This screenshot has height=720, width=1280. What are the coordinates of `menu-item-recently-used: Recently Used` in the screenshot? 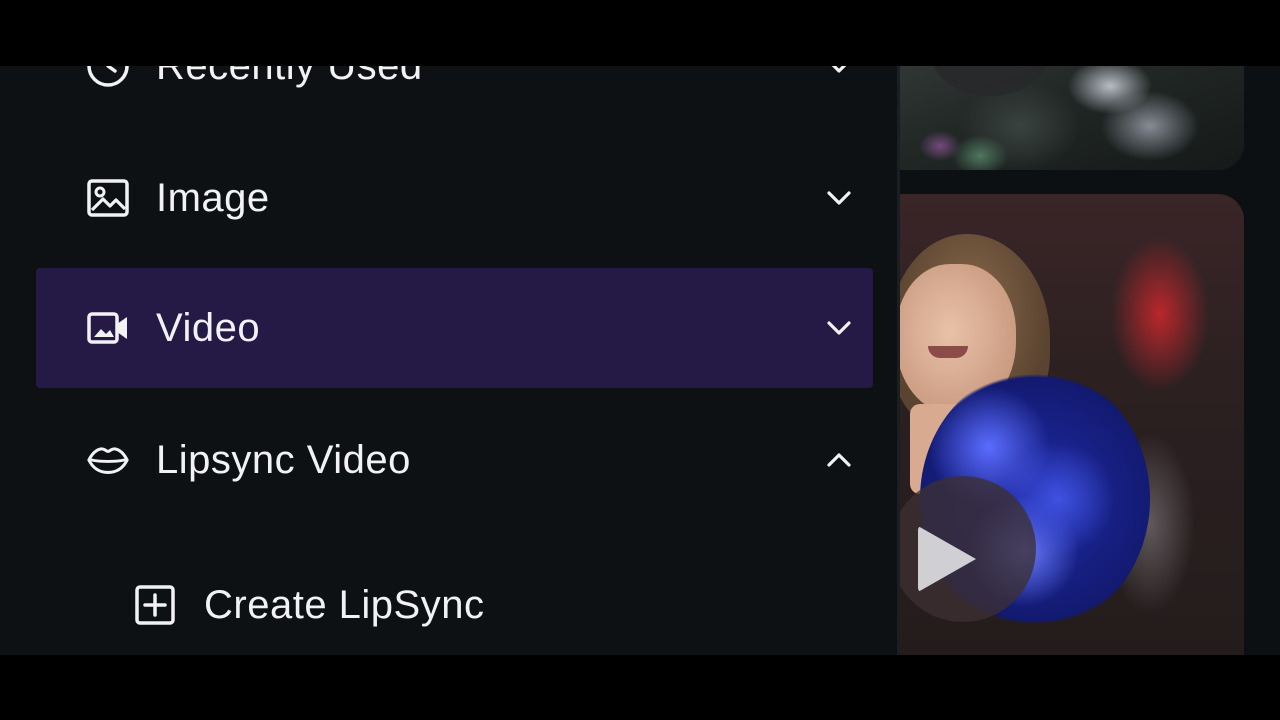 It's located at (454, 96).